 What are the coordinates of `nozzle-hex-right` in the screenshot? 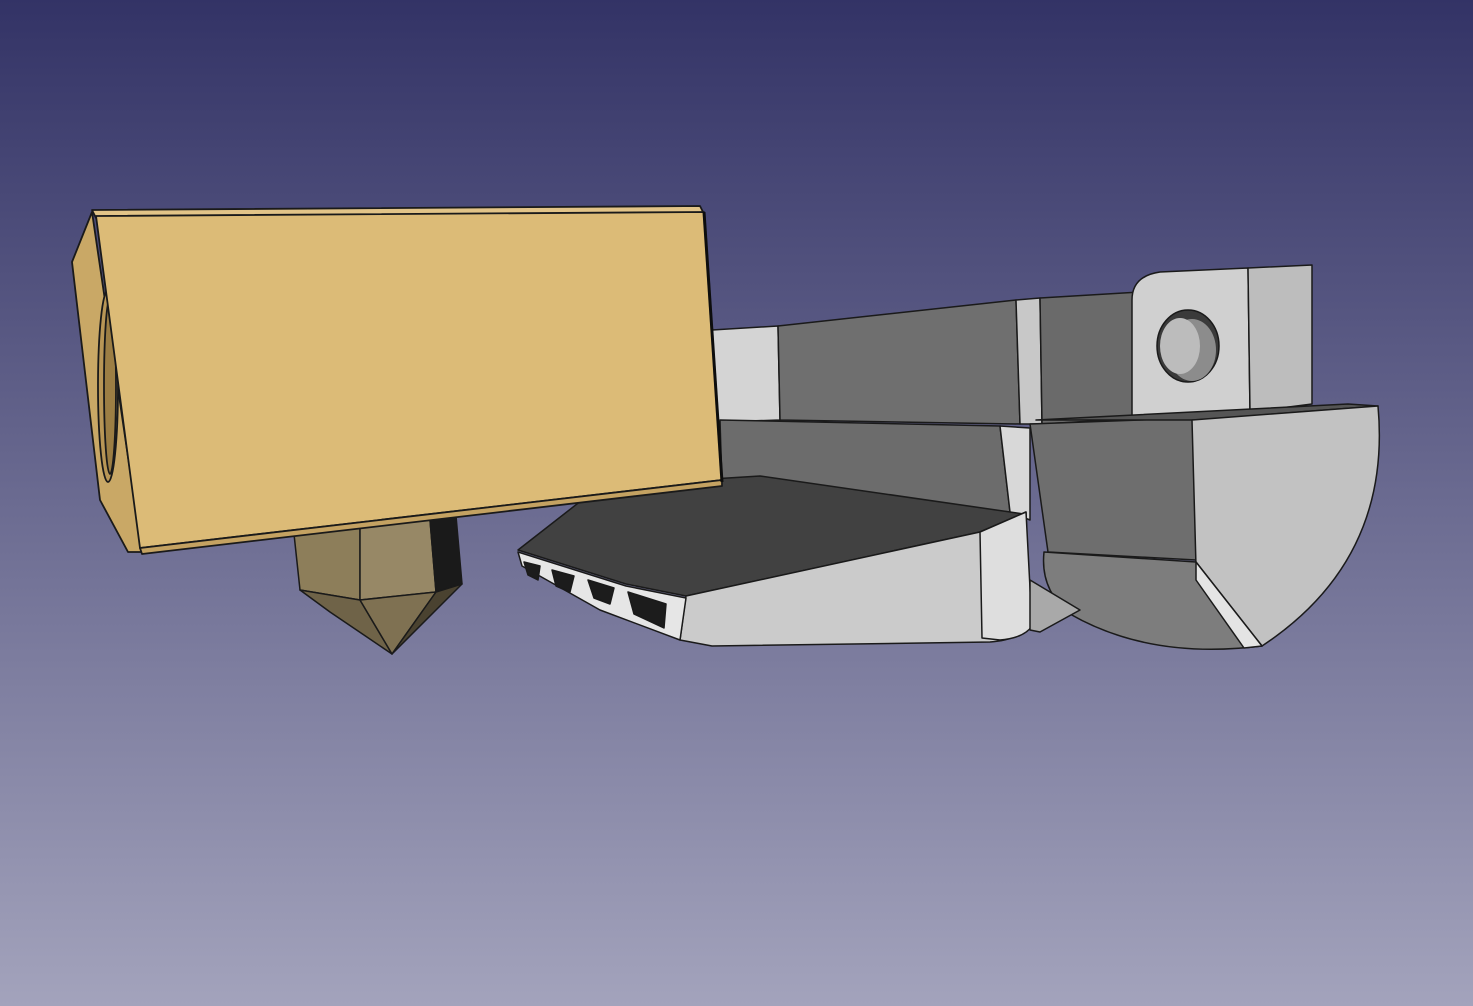 It's located at (446, 554).